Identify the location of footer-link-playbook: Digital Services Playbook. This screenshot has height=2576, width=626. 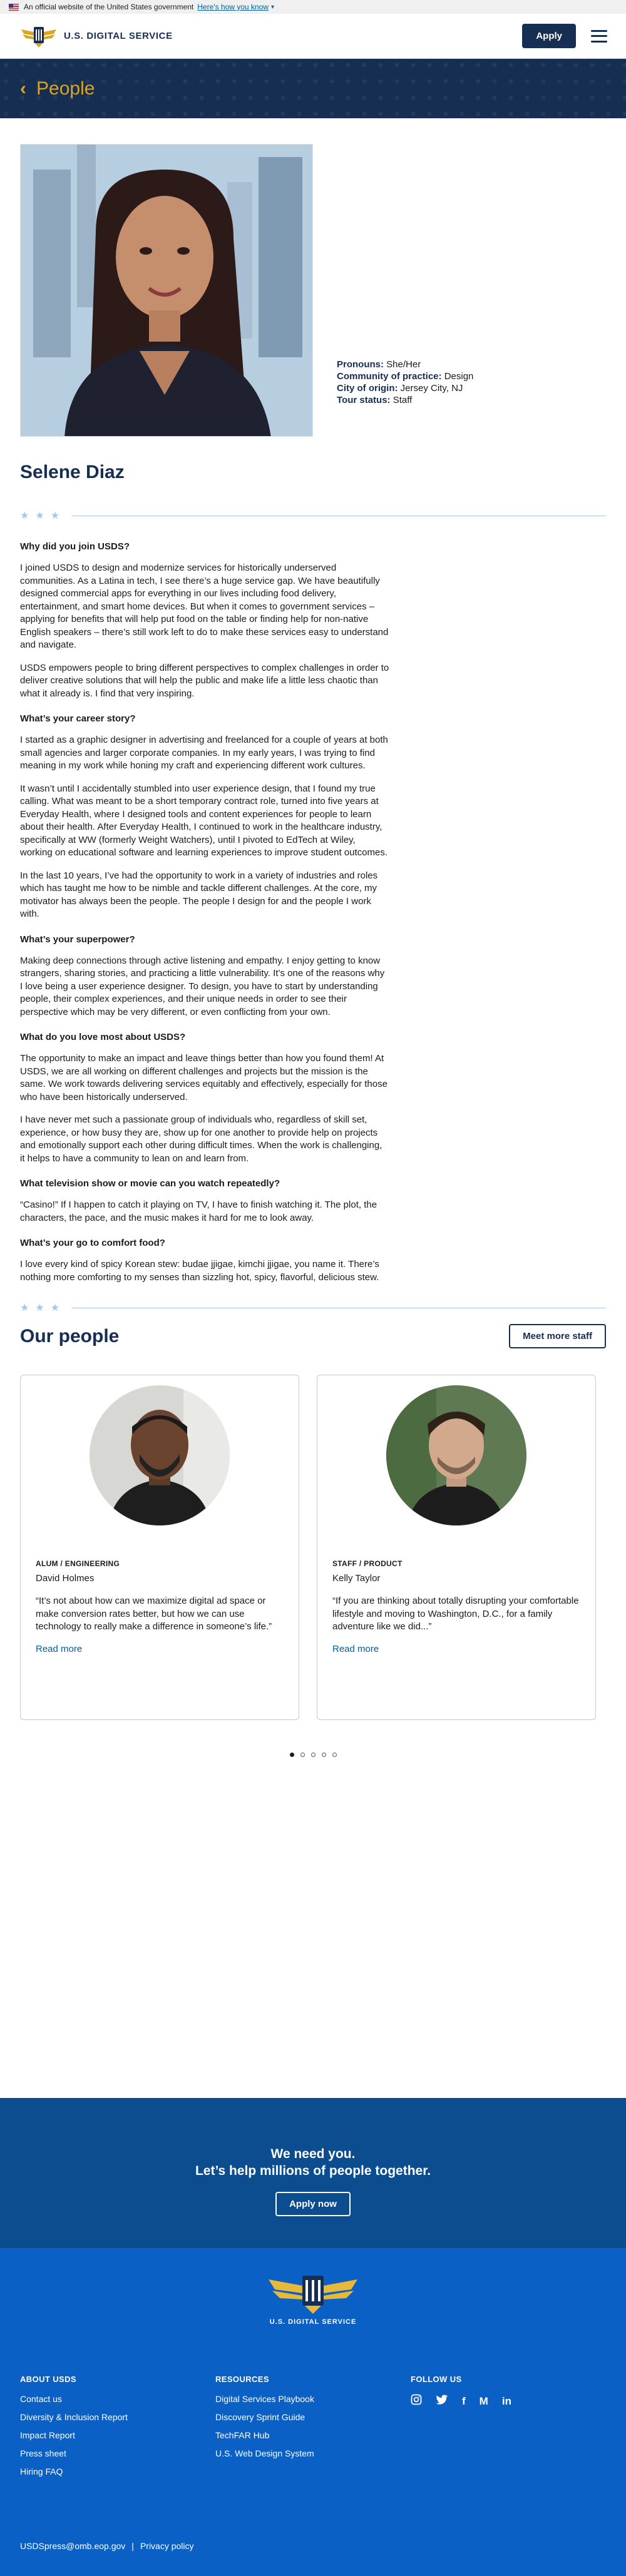
(265, 2399).